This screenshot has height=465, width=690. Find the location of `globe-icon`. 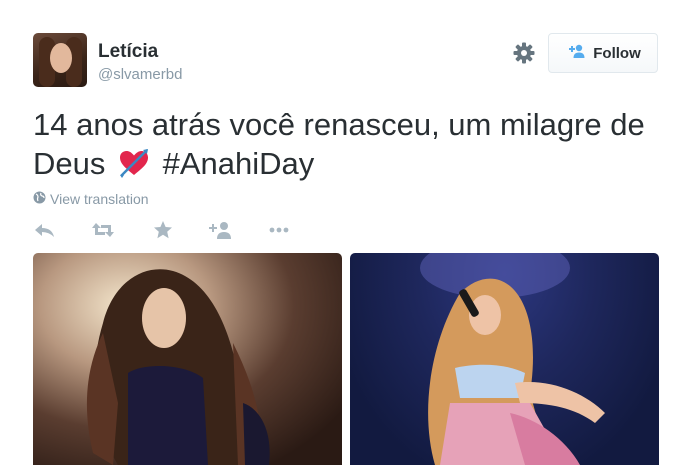

globe-icon is located at coordinates (39, 199).